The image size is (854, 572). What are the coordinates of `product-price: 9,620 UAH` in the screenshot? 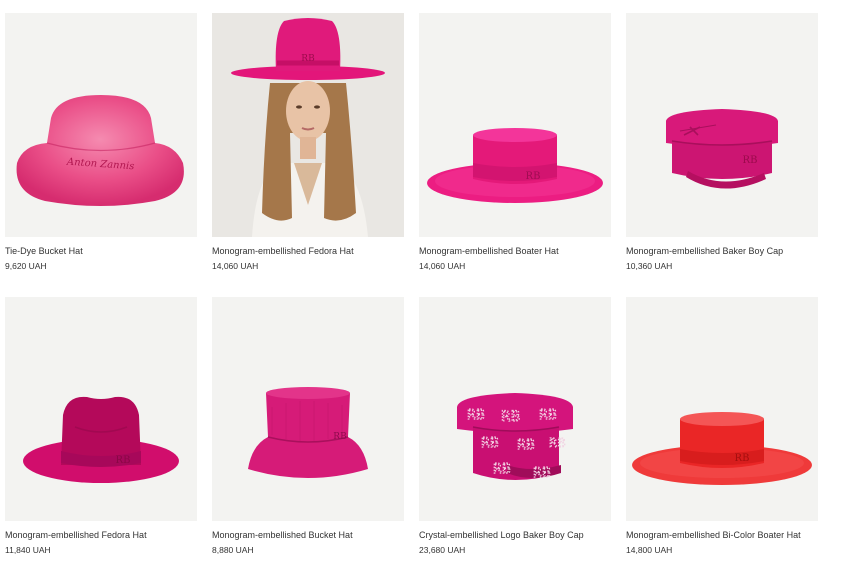 It's located at (26, 266).